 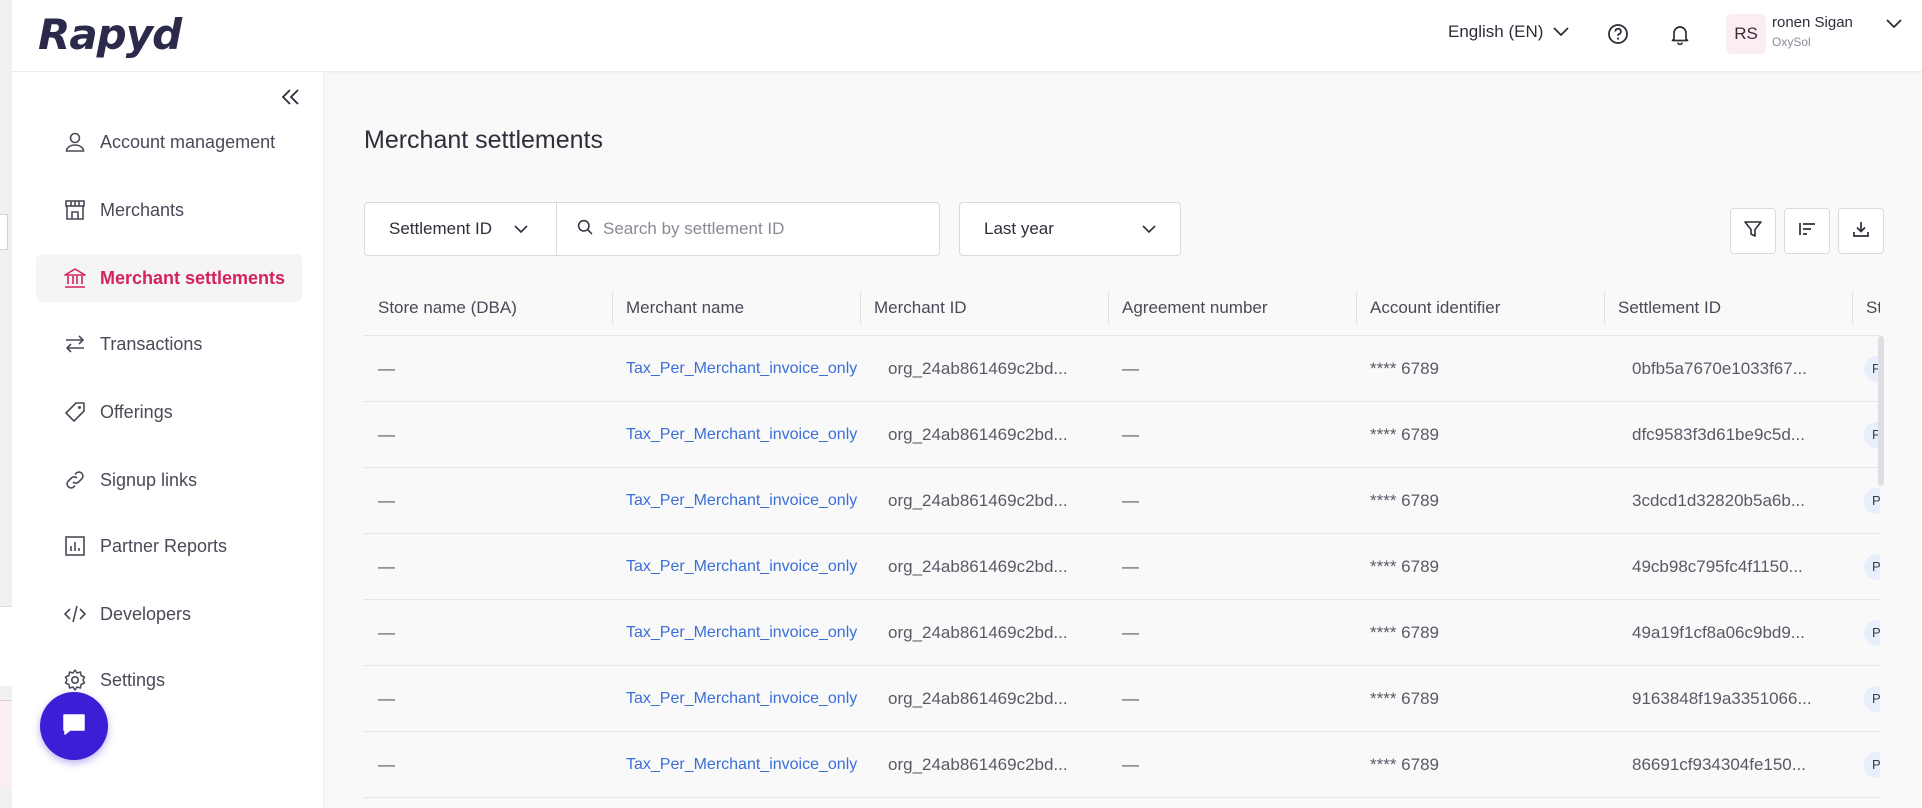 I want to click on column-header: Merchant ID, so click(x=984, y=308).